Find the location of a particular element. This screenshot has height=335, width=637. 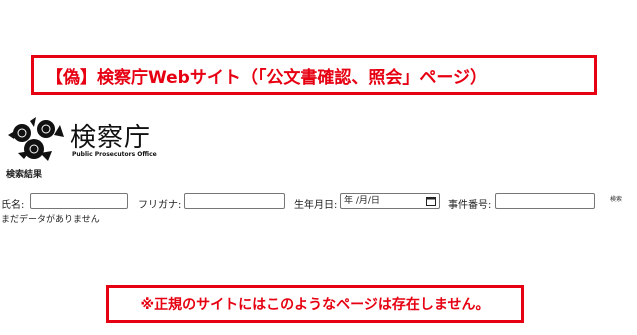

name-input is located at coordinates (79, 201).